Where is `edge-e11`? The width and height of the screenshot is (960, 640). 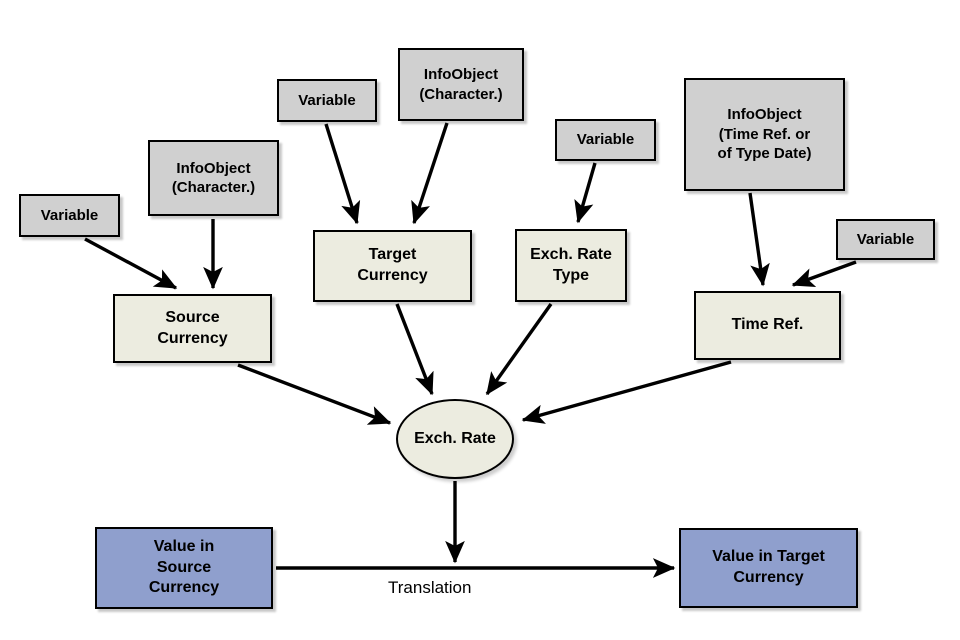 edge-e11 is located at coordinates (626, 392).